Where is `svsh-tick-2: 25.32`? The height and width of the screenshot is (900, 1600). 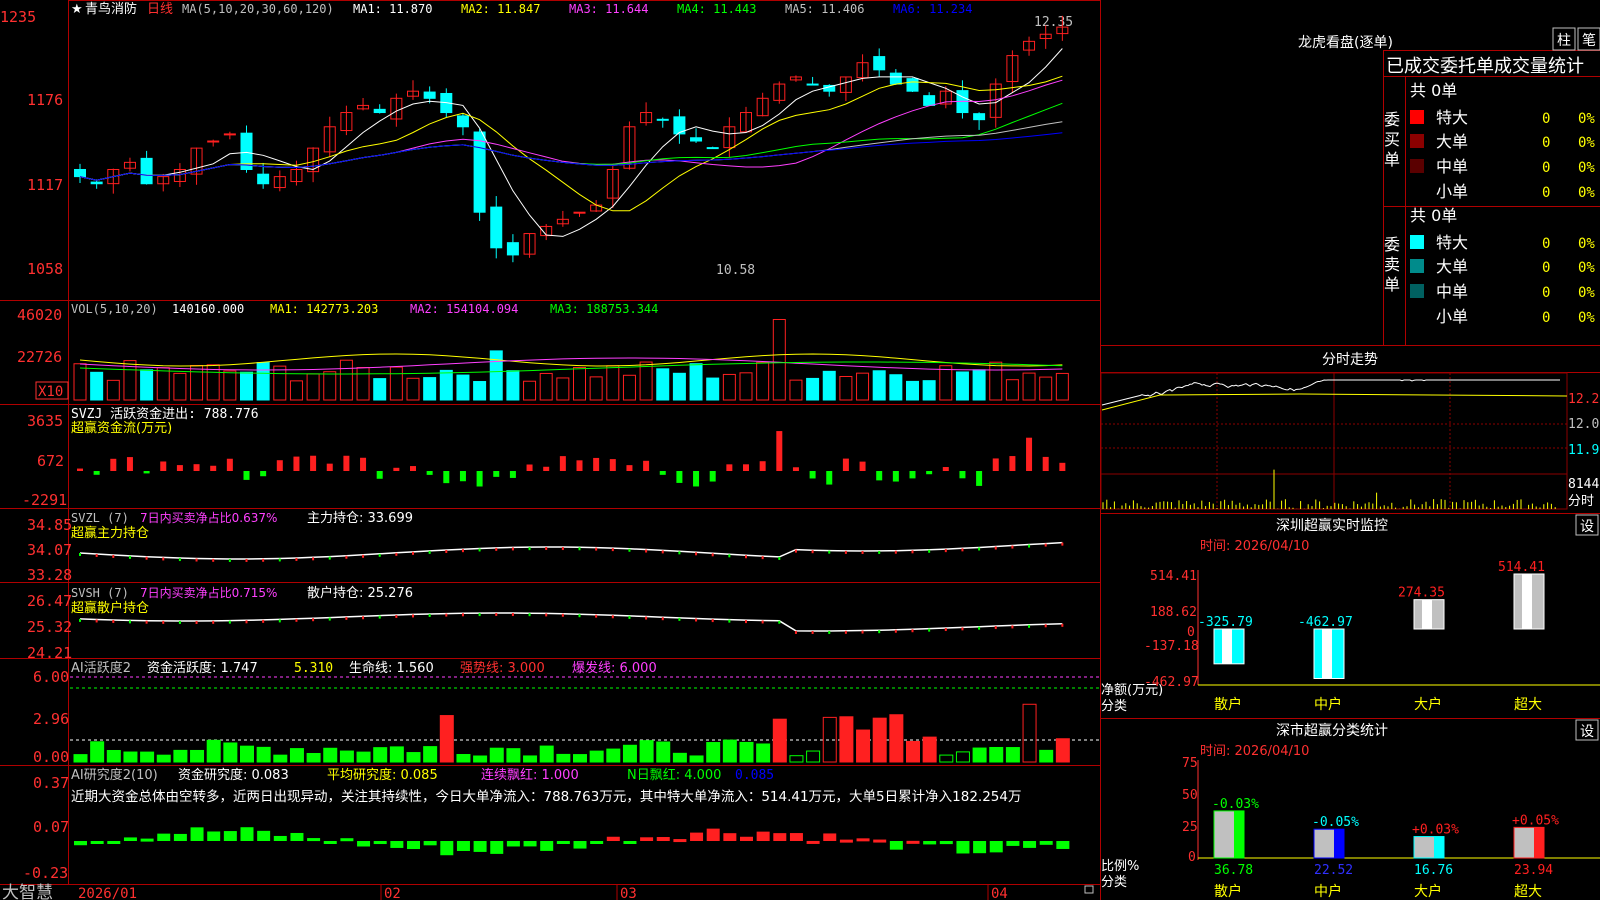 svsh-tick-2: 25.32 is located at coordinates (49, 627).